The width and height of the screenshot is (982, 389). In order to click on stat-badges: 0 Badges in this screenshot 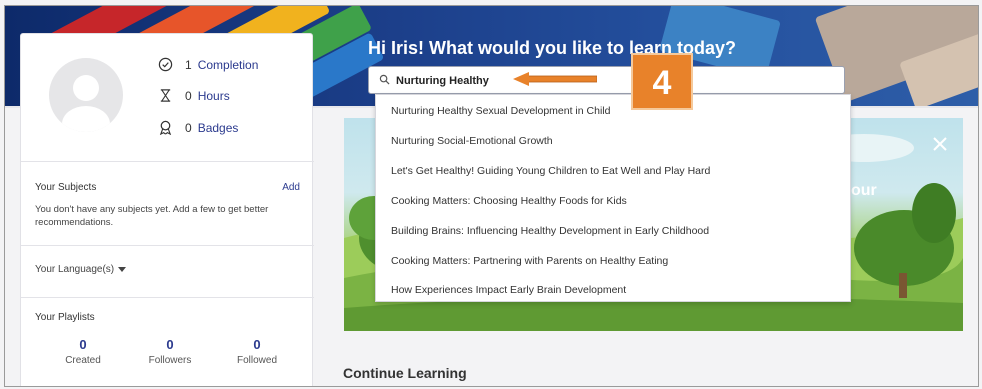, I will do `click(198, 127)`.